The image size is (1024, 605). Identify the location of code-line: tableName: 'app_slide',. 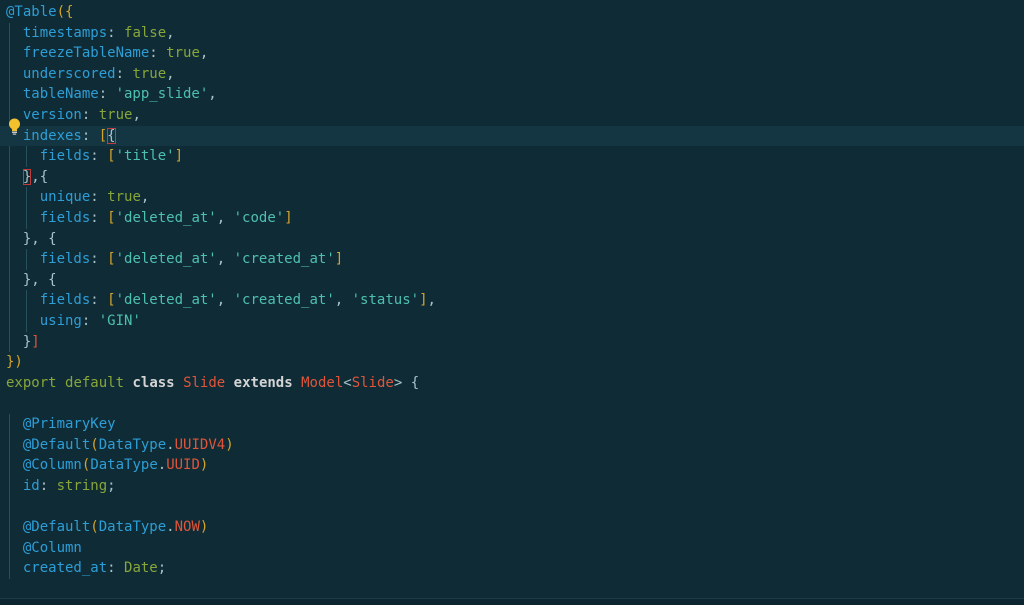
(512, 94).